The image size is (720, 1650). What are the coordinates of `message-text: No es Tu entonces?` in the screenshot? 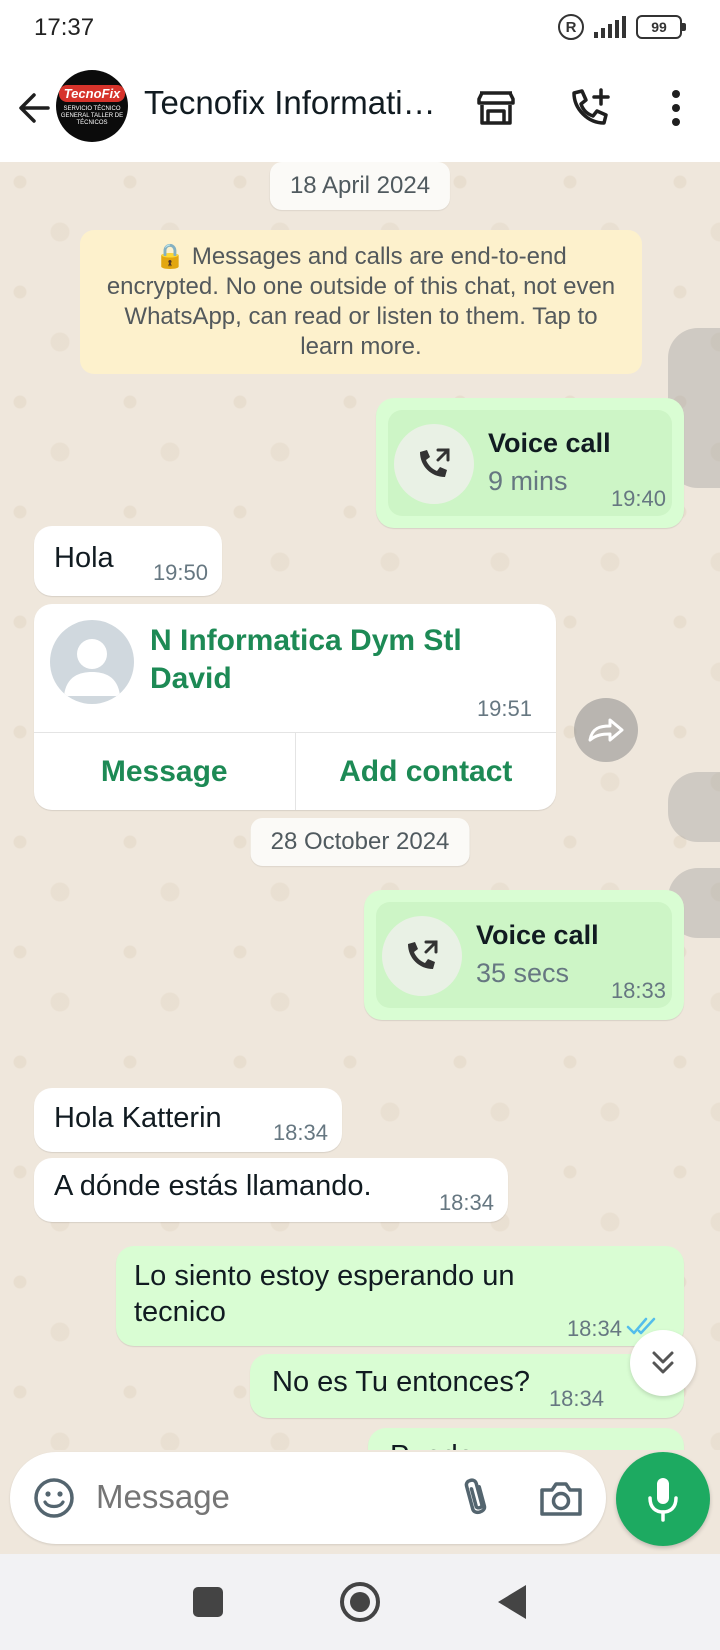 It's located at (401, 1382).